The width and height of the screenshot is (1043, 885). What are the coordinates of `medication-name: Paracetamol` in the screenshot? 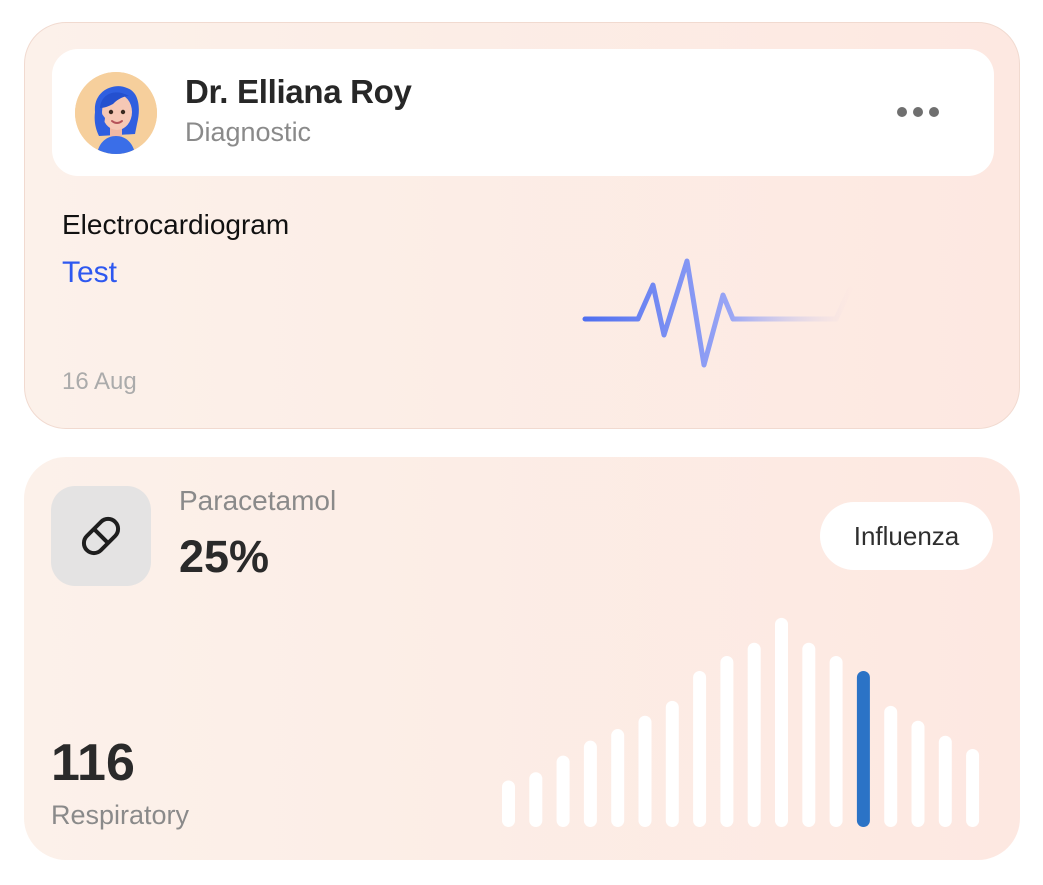 It's located at (258, 500).